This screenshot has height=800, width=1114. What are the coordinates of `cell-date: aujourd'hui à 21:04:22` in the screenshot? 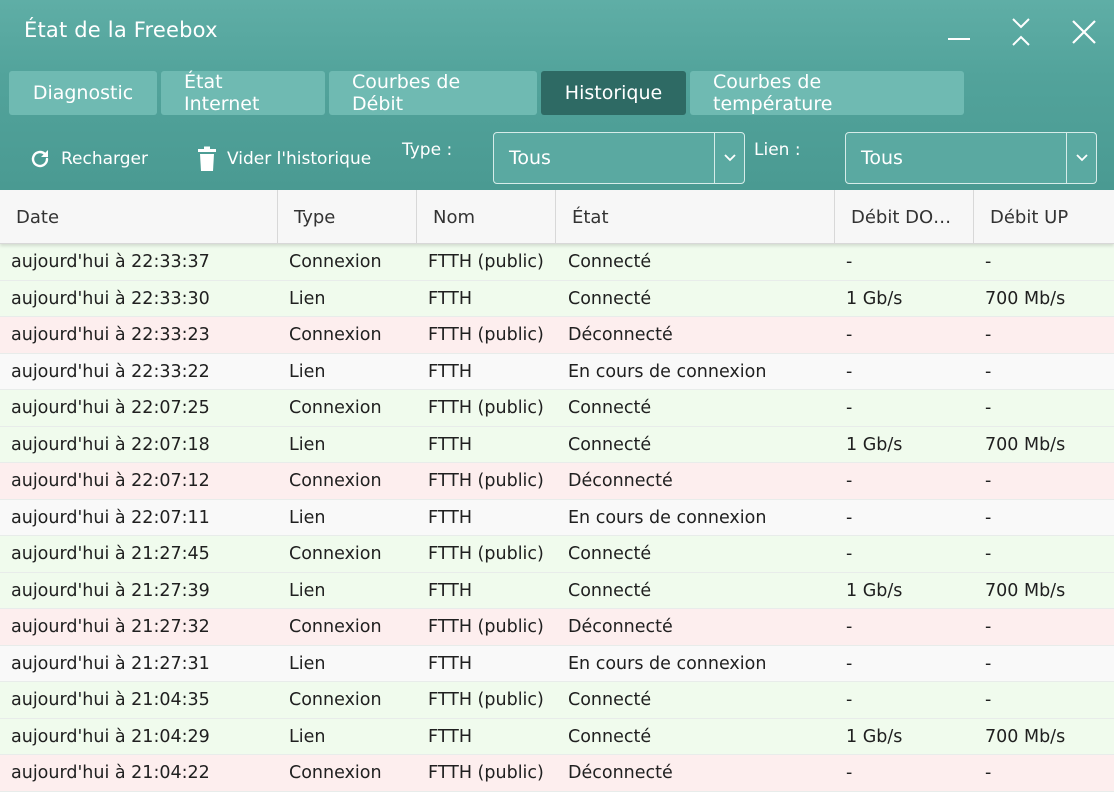 It's located at (110, 773).